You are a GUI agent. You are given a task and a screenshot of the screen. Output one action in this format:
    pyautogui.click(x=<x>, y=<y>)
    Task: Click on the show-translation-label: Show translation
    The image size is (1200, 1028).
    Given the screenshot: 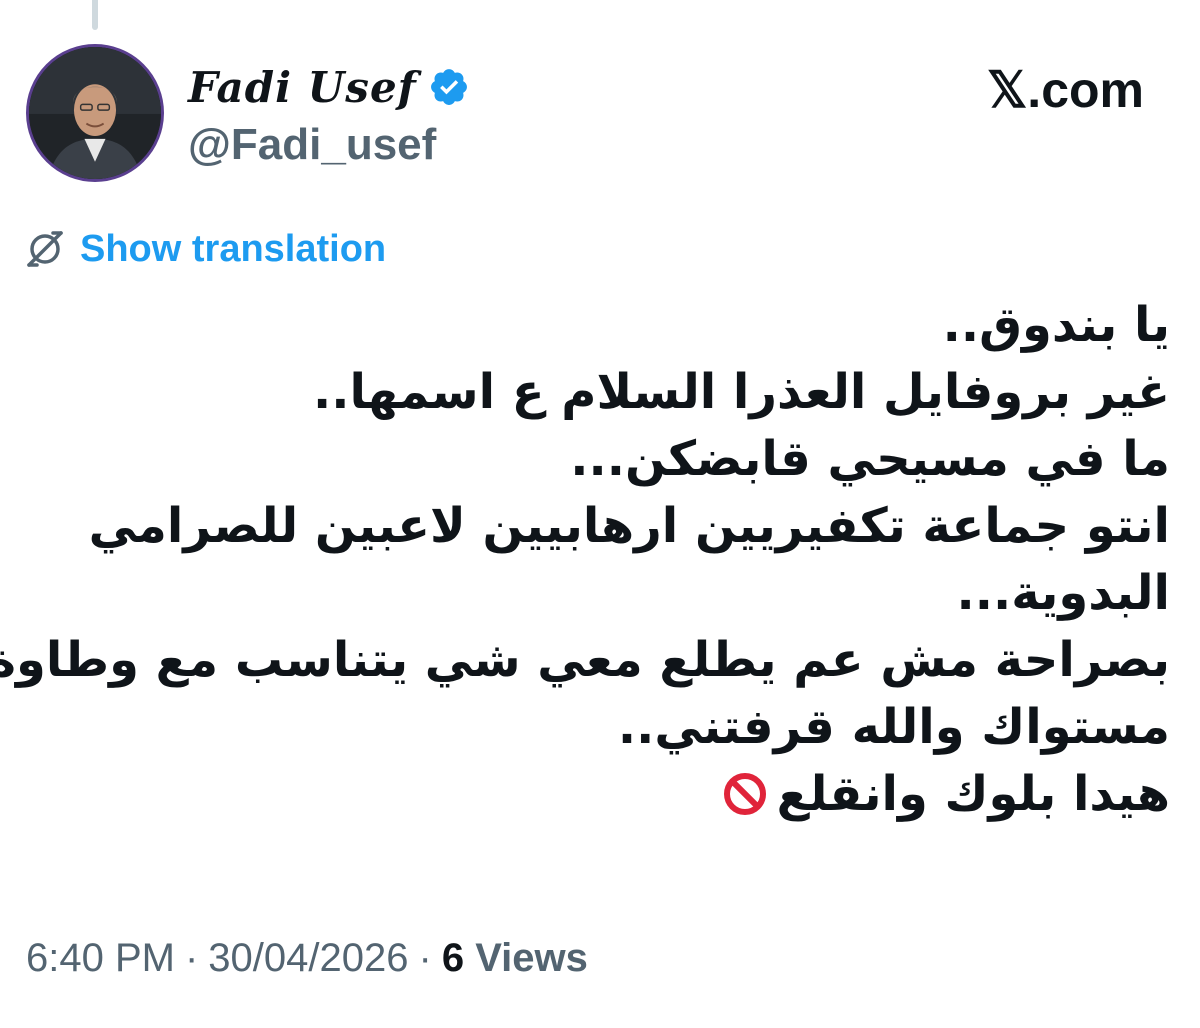 What is the action you would take?
    pyautogui.click(x=233, y=249)
    